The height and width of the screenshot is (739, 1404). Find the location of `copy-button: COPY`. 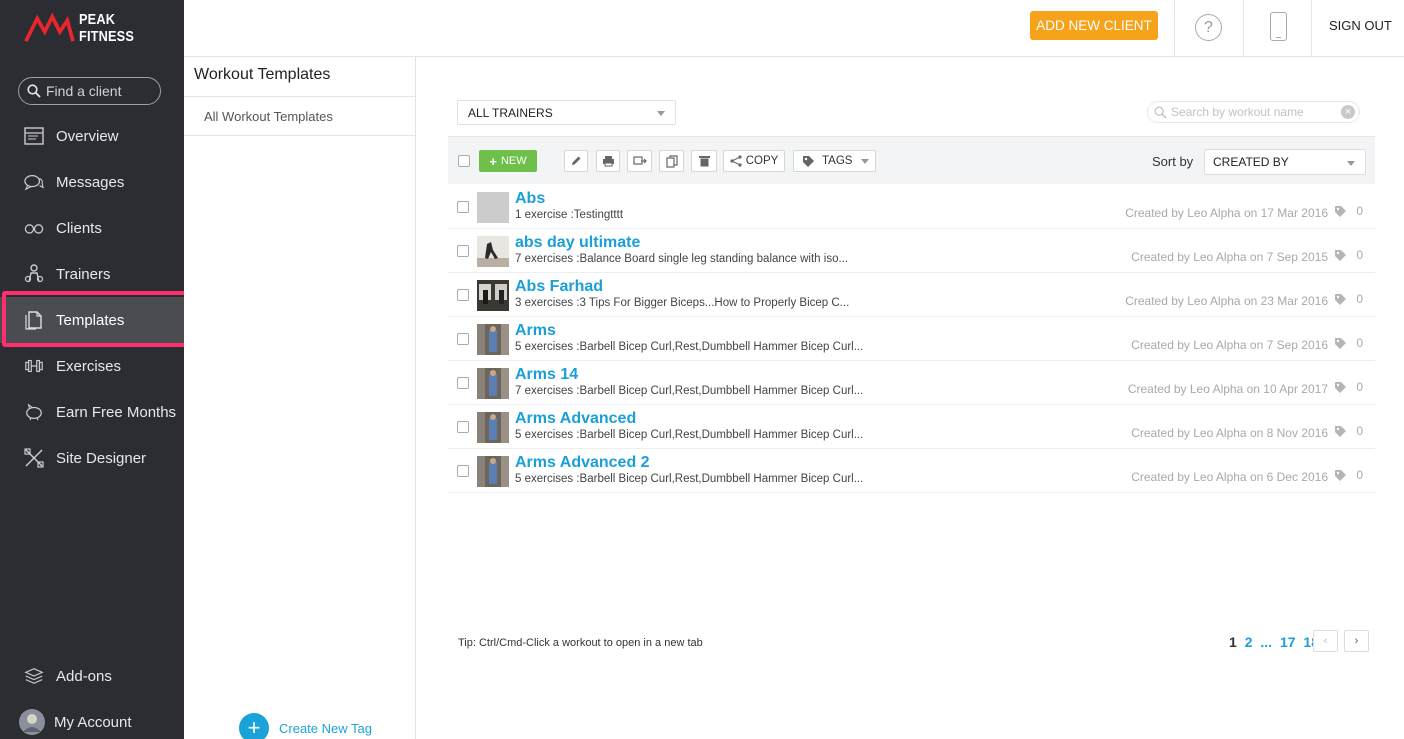

copy-button: COPY is located at coordinates (754, 161).